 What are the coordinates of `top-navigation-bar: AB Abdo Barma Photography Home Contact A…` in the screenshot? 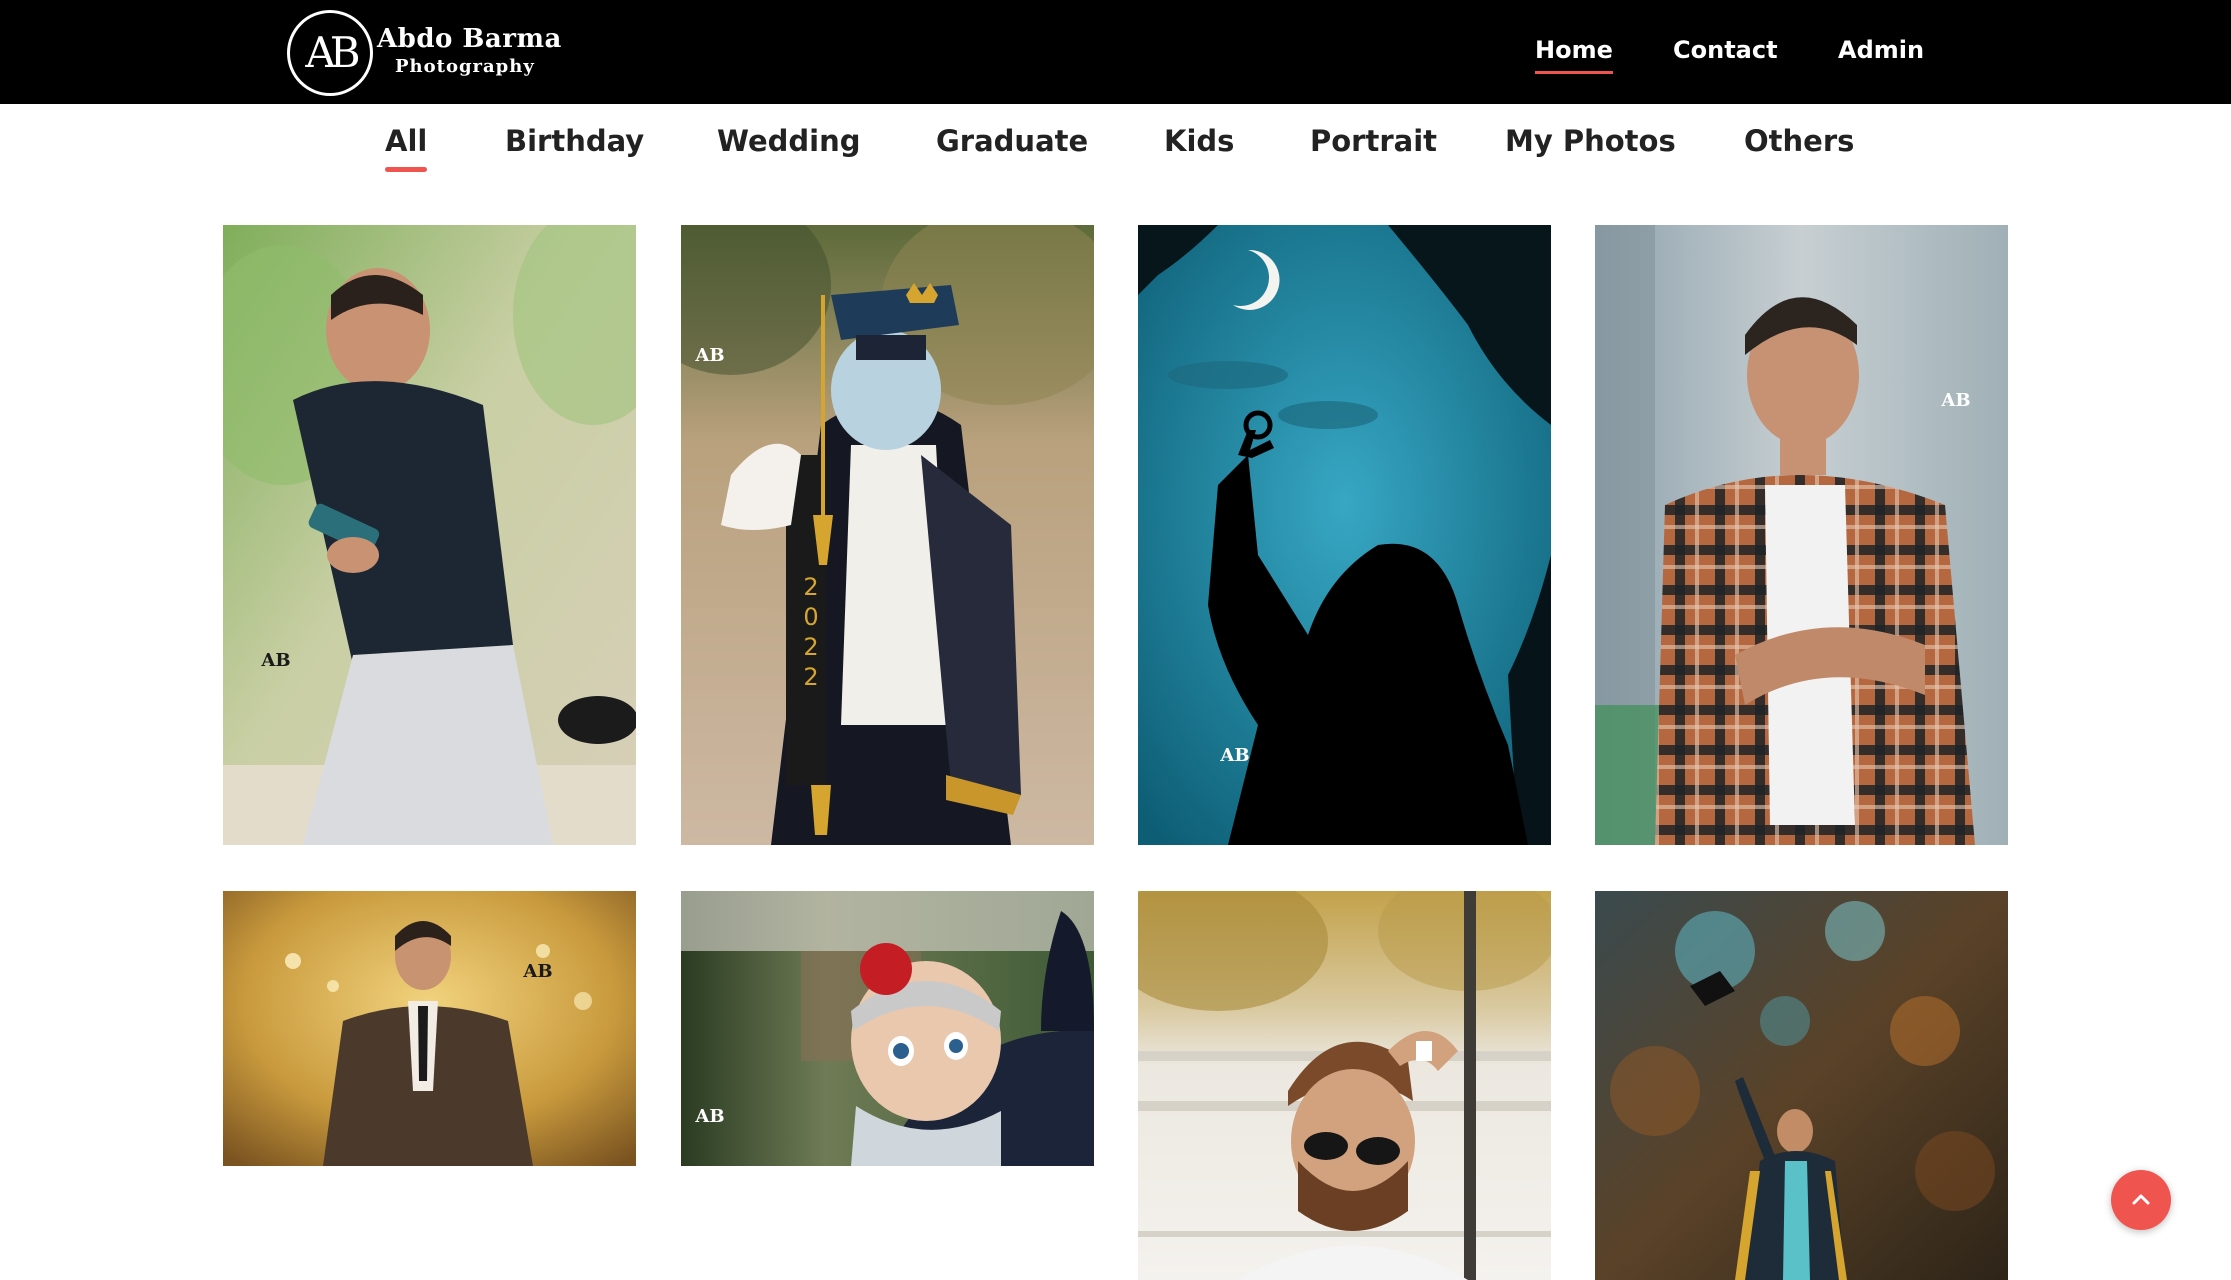 It's located at (1115, 52).